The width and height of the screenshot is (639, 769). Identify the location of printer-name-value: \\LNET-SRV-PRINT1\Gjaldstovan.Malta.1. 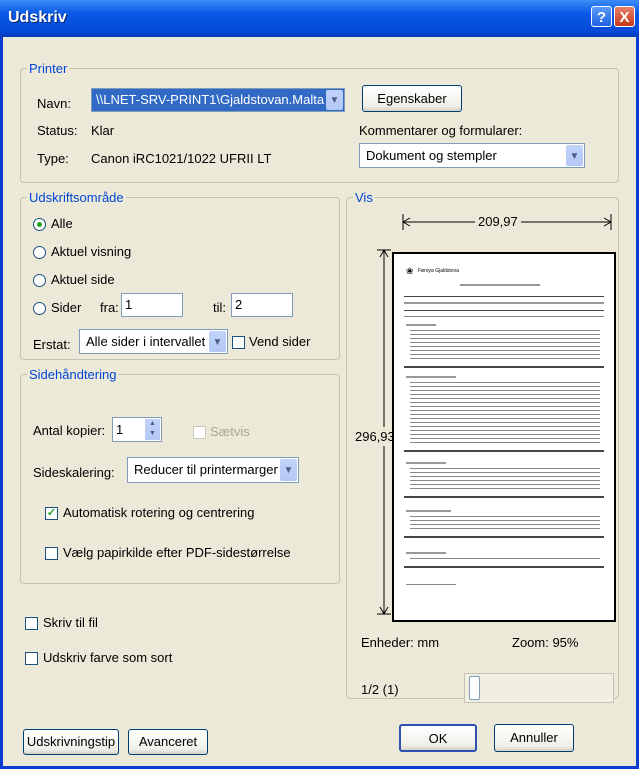
(210, 99).